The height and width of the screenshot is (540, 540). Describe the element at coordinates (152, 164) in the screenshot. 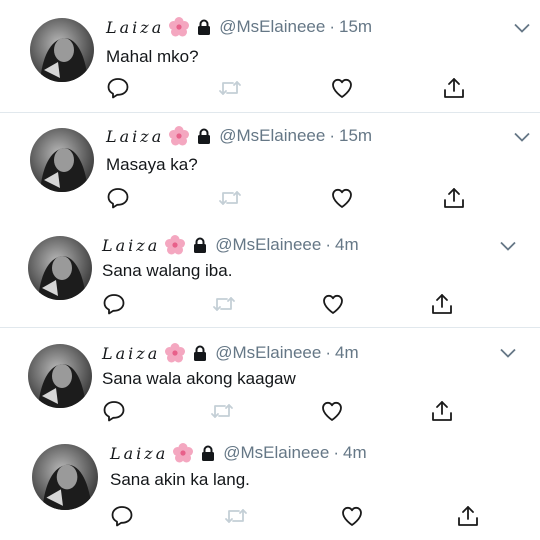

I see `tweet-text: Masaya ka?` at that location.